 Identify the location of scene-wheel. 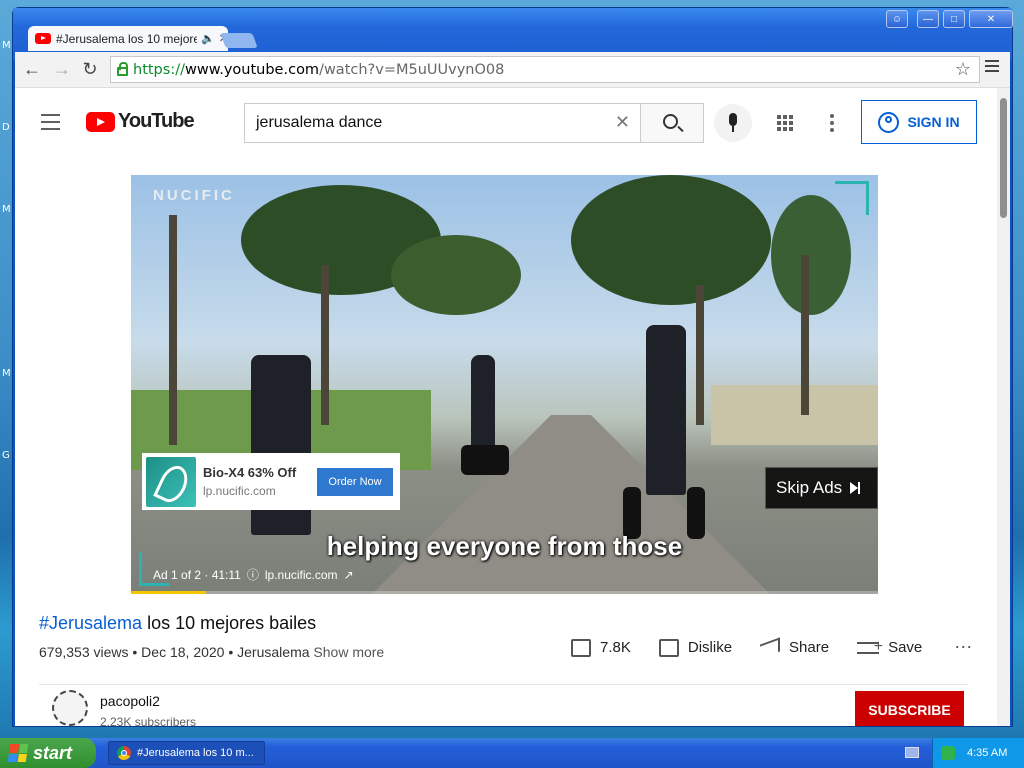
(485, 460).